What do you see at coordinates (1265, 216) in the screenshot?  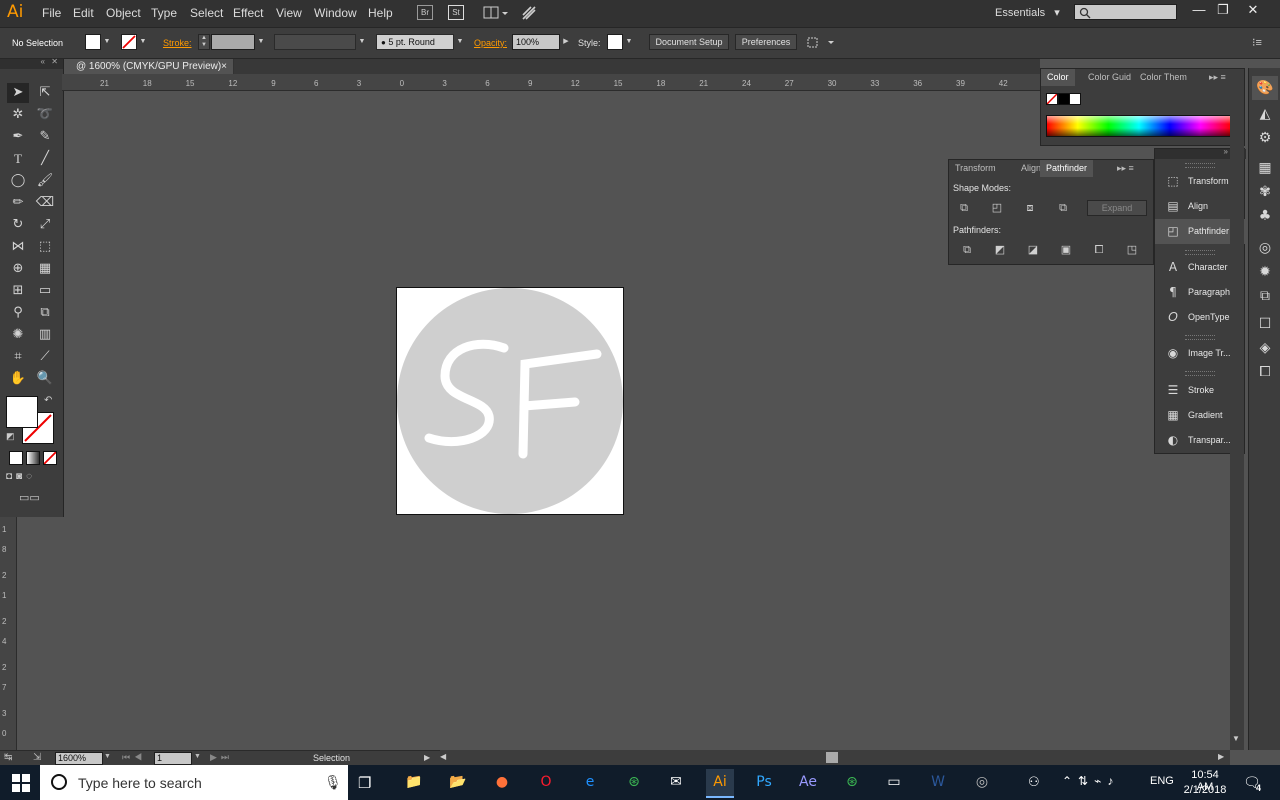 I see `symbols-icon: ♣` at bounding box center [1265, 216].